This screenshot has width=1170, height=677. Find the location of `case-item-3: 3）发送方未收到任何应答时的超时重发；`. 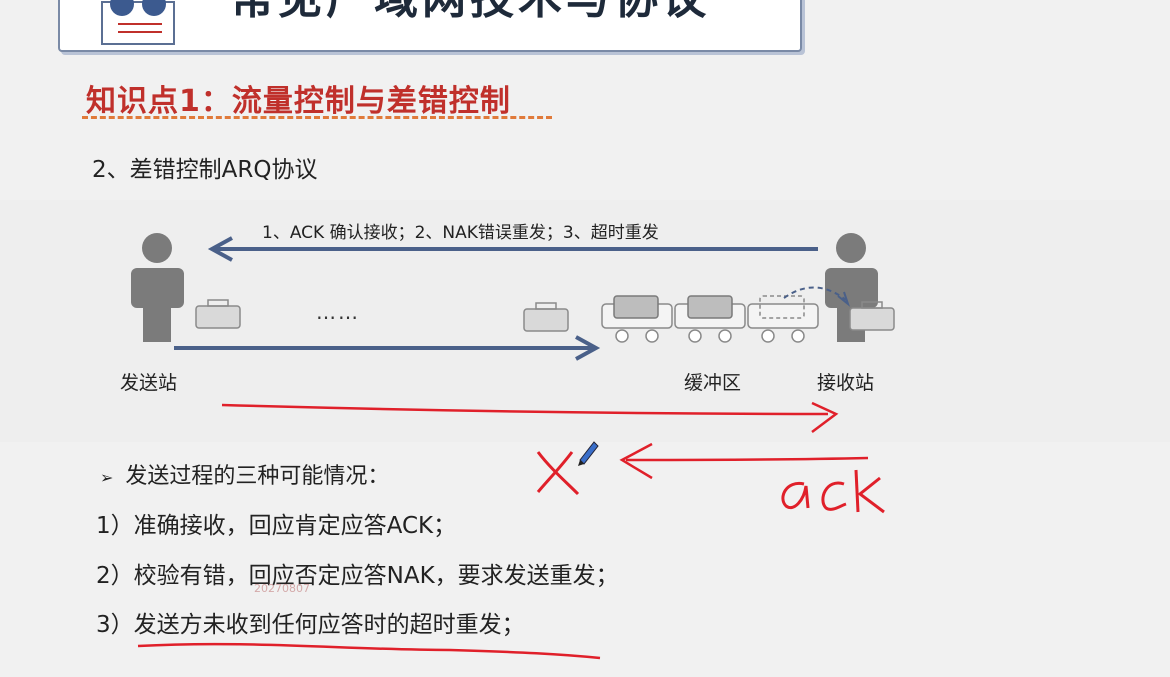

case-item-3: 3）发送方未收到任何应答时的超时重发； is located at coordinates (310, 625).